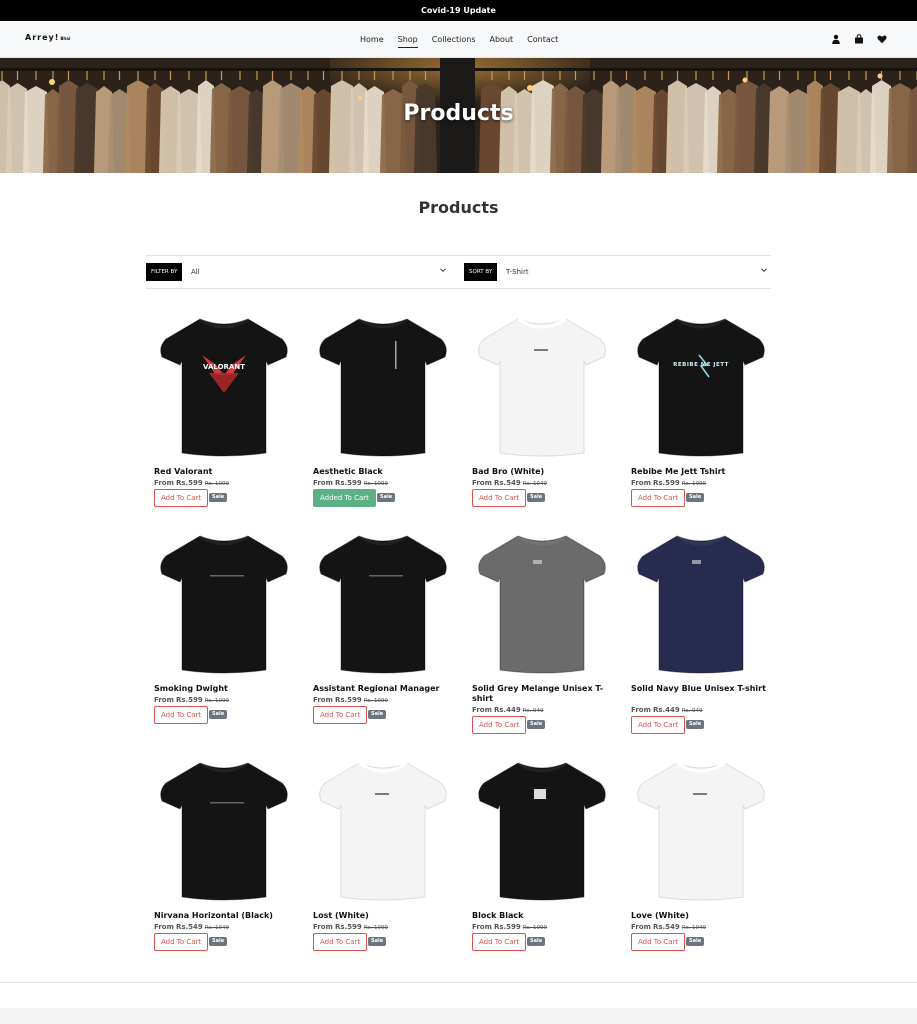 Image resolution: width=917 pixels, height=1024 pixels. Describe the element at coordinates (372, 41) in the screenshot. I see `nav-home: Home` at that location.